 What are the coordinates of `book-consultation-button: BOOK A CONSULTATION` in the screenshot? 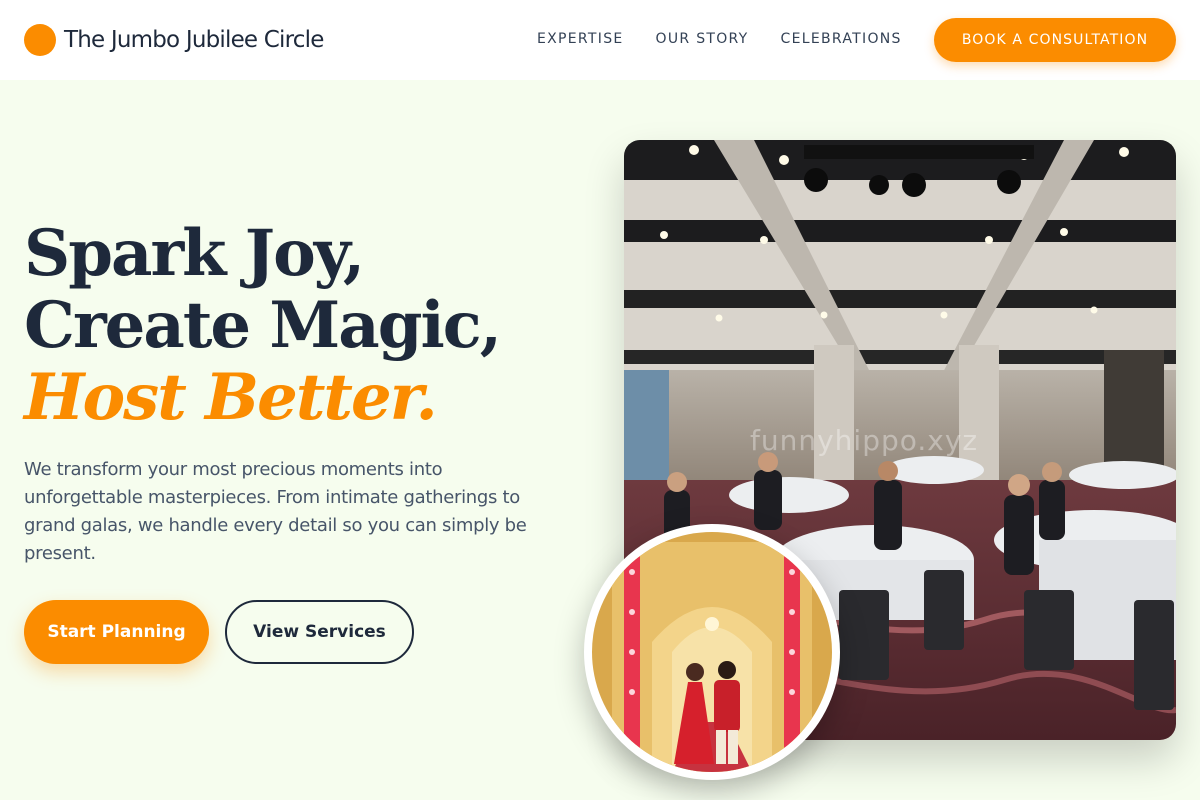 It's located at (1055, 40).